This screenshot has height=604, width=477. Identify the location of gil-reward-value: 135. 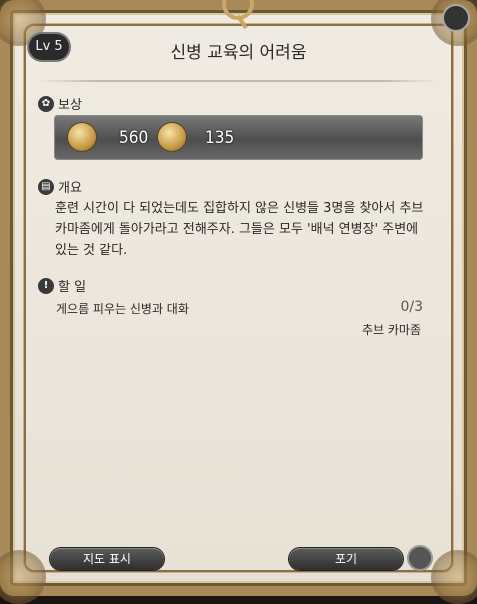
(220, 138).